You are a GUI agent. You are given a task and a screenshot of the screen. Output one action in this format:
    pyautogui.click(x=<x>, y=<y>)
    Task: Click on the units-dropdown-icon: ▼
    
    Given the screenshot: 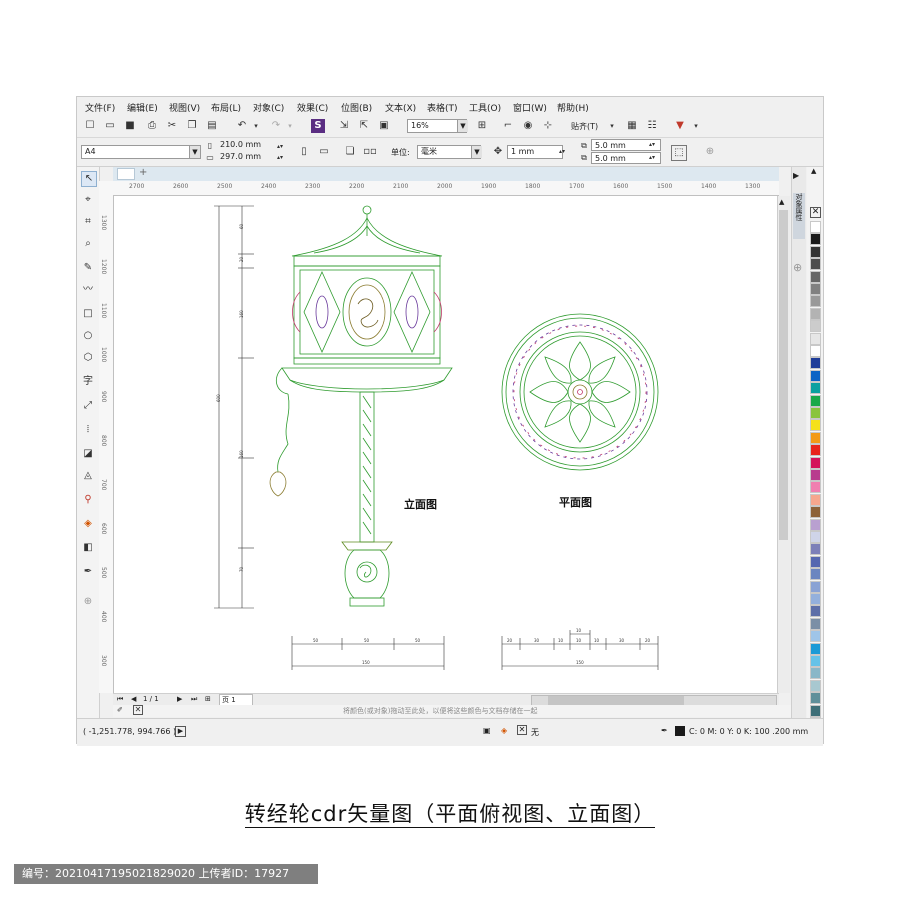 What is the action you would take?
    pyautogui.click(x=476, y=152)
    